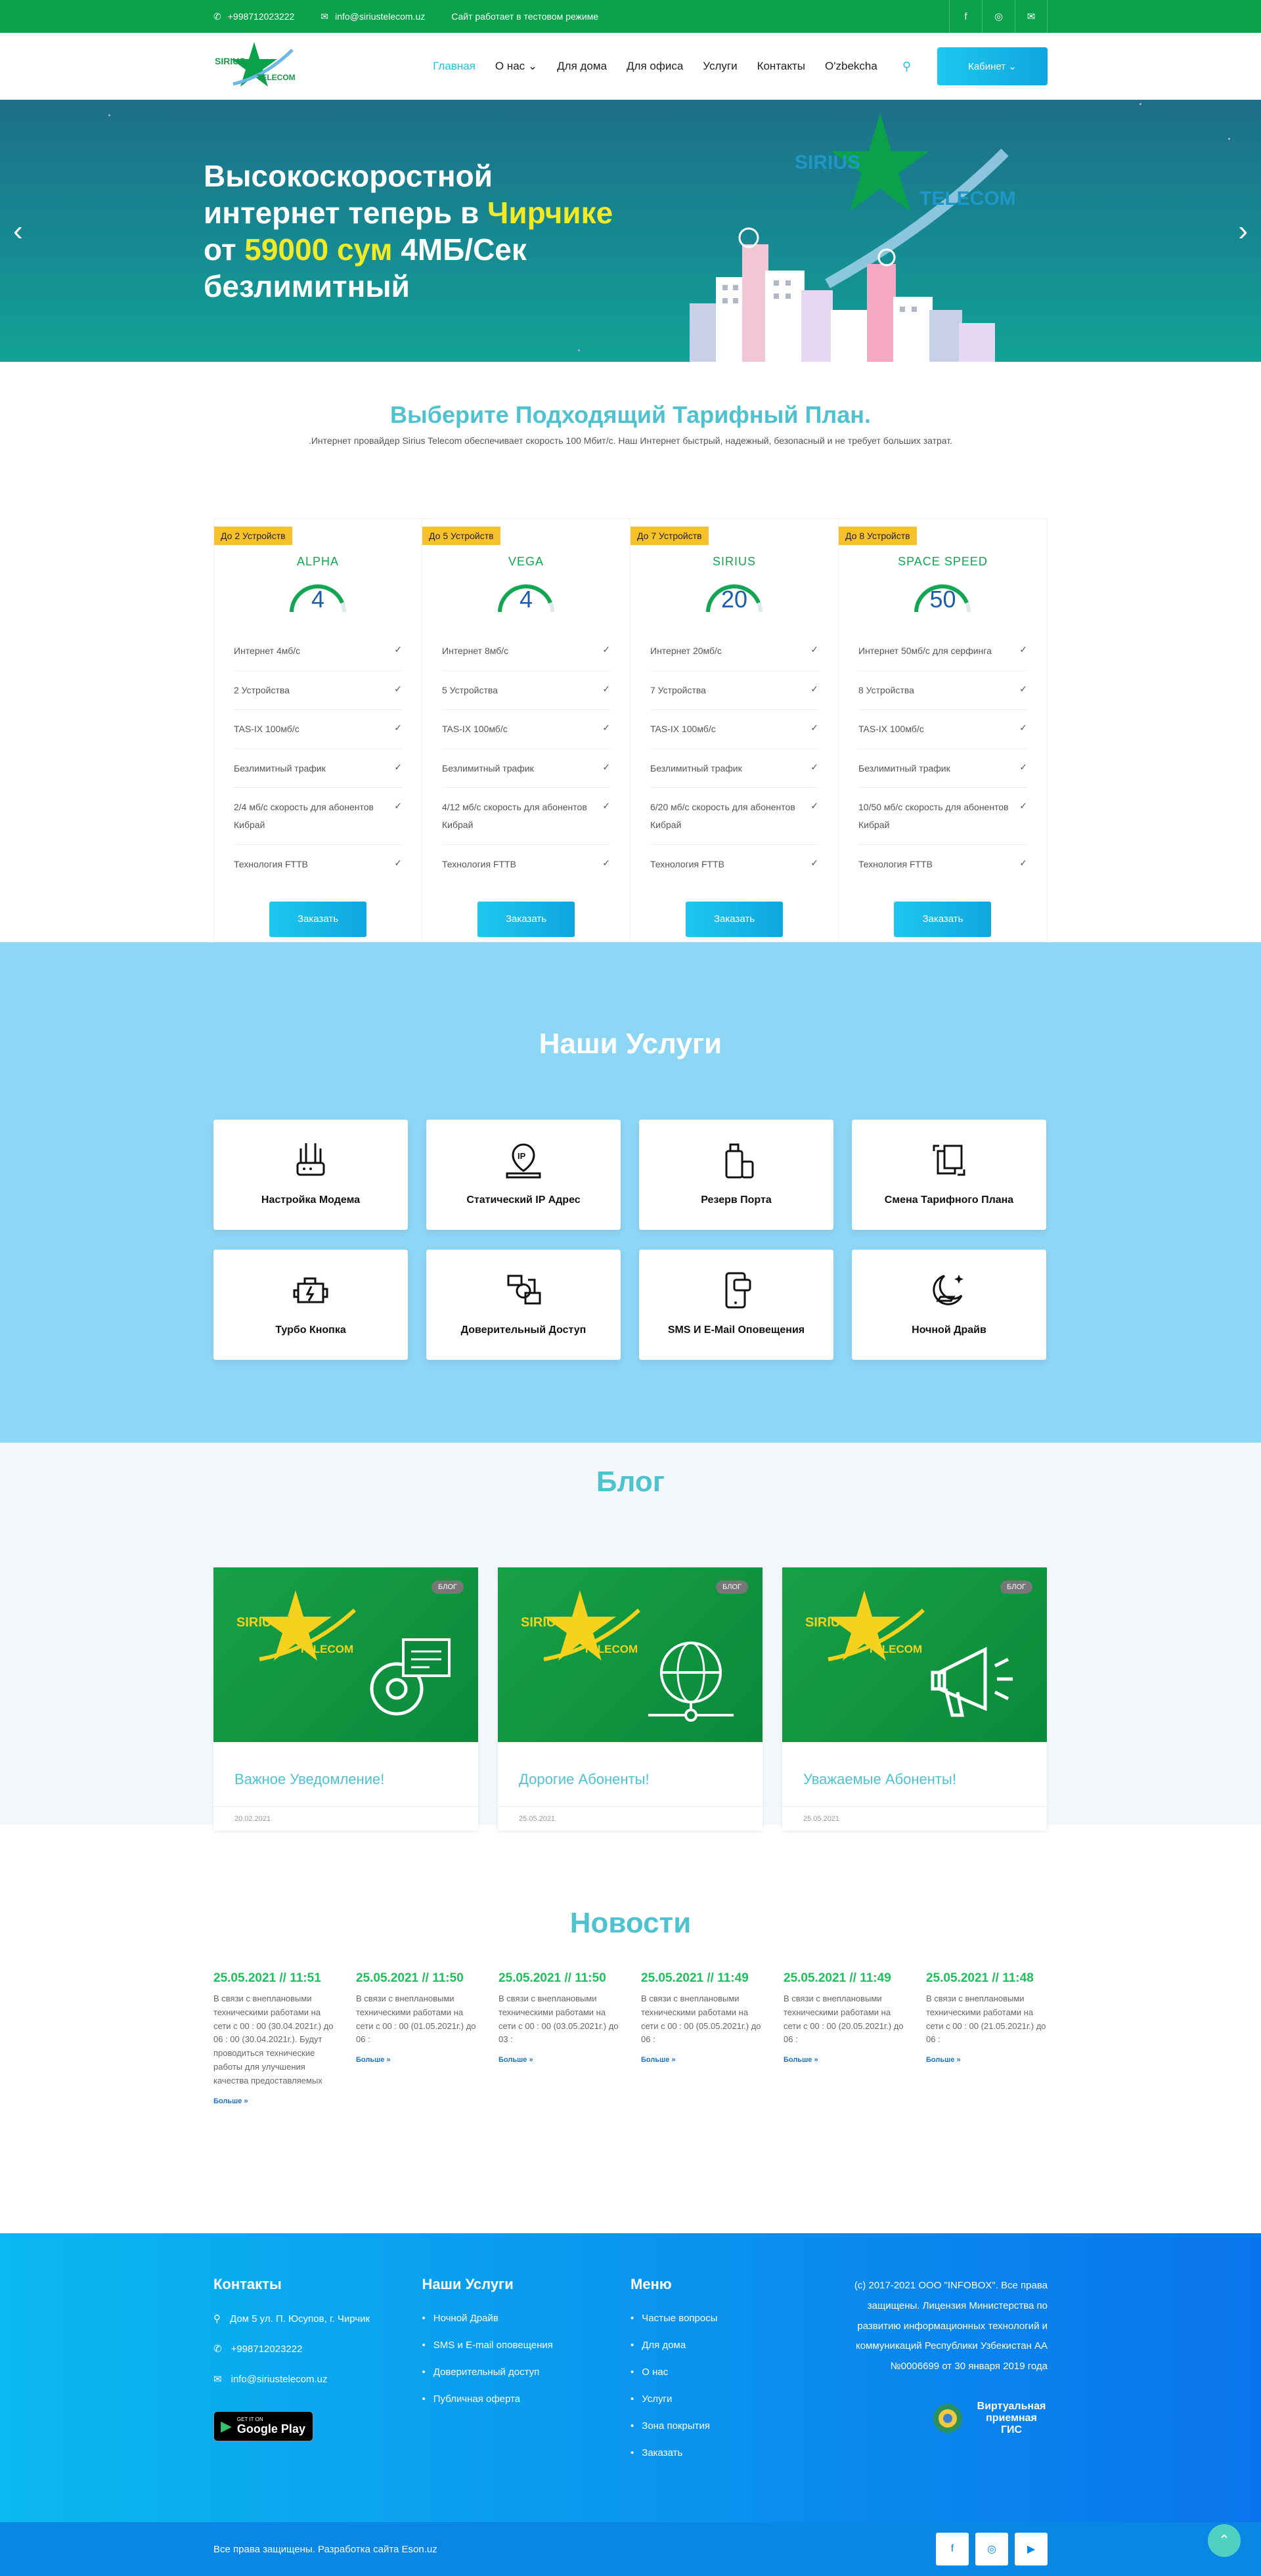 The height and width of the screenshot is (2576, 1261). What do you see at coordinates (263, 2426) in the screenshot?
I see `google-play-button: ▶ GET IT ON Google Play` at bounding box center [263, 2426].